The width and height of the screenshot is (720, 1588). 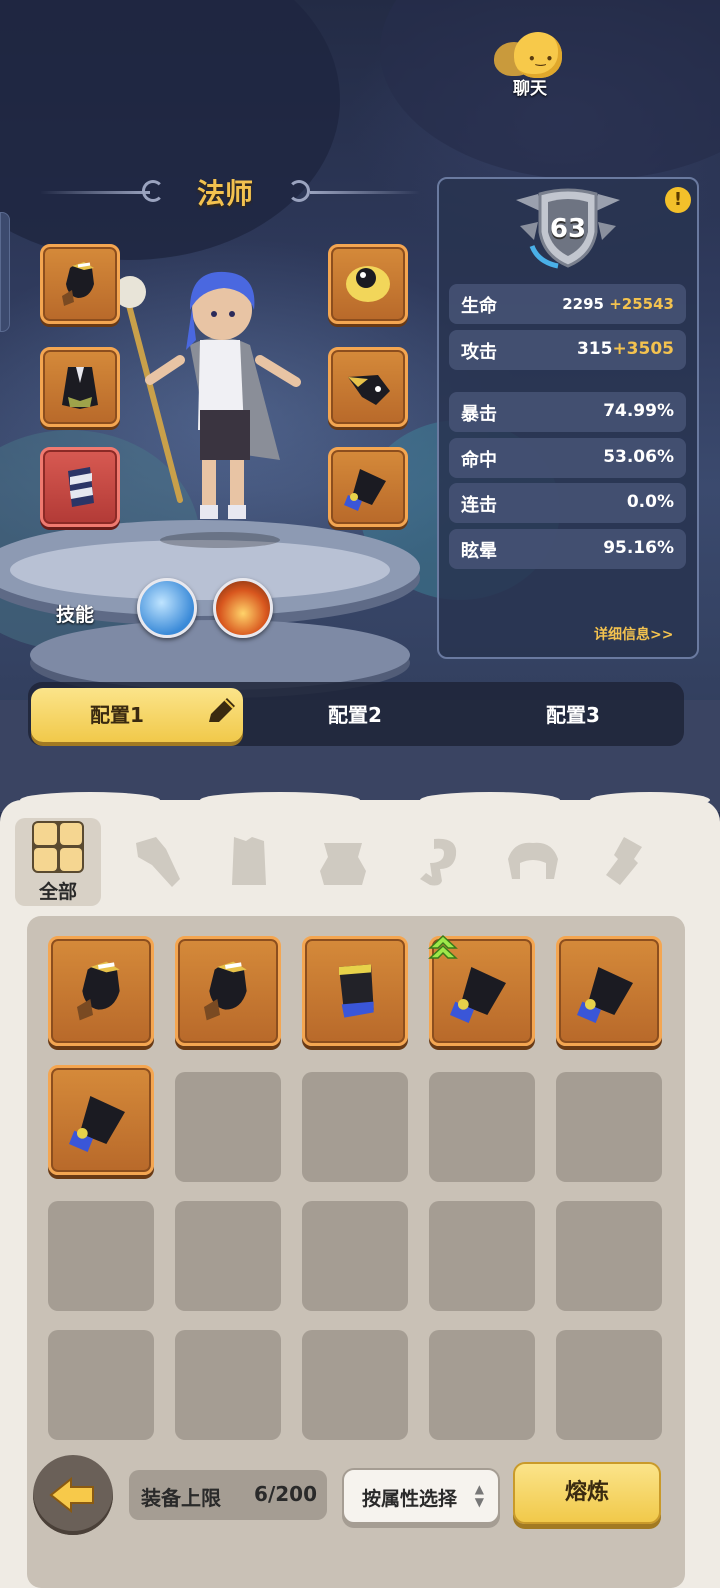 What do you see at coordinates (243, 608) in the screenshot?
I see `fire-burst-skill-icon` at bounding box center [243, 608].